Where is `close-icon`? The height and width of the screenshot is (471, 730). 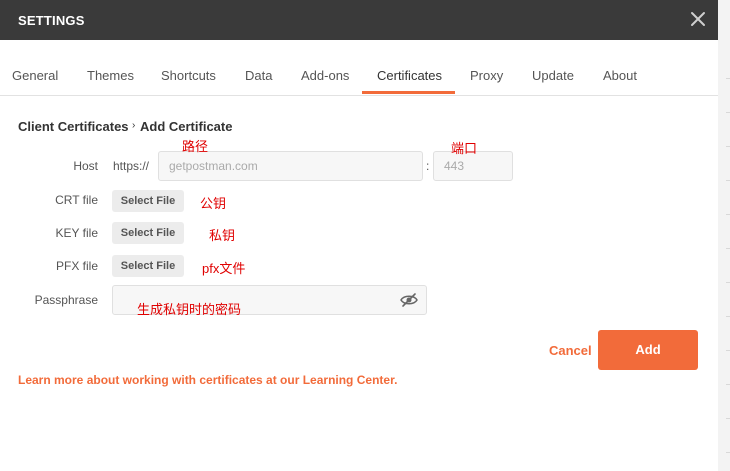 close-icon is located at coordinates (698, 19).